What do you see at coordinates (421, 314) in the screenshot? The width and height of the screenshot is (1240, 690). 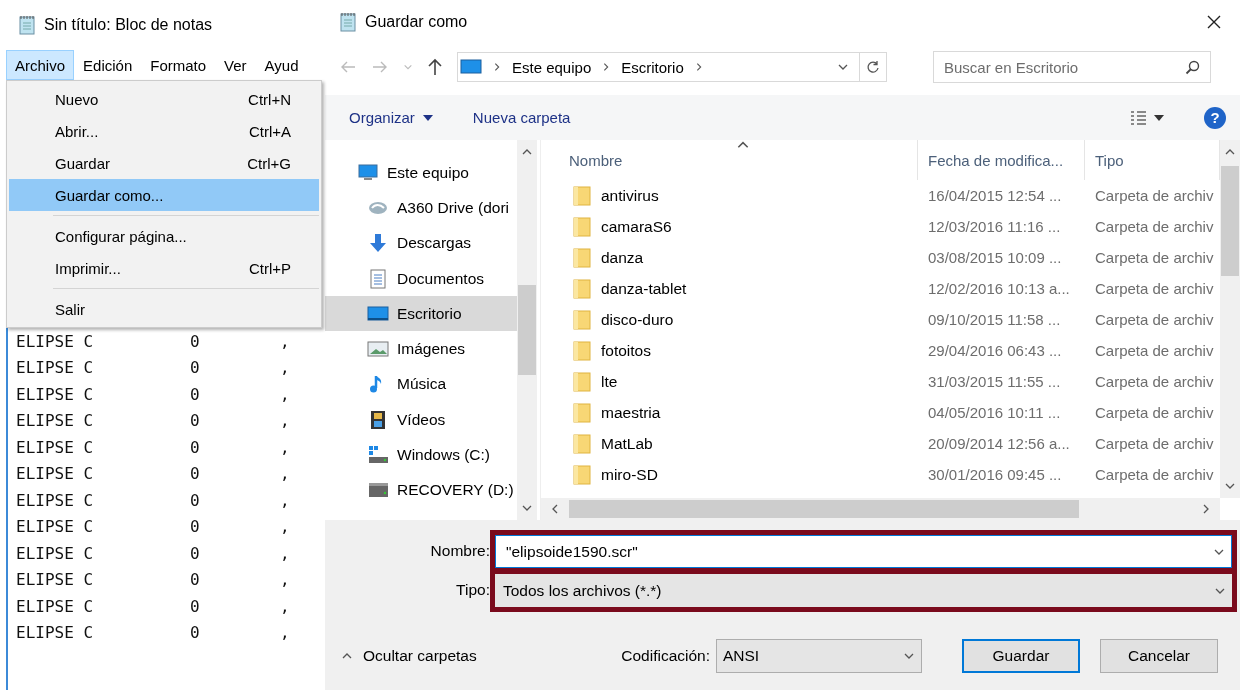 I see `sidebar-item: Escritorio` at bounding box center [421, 314].